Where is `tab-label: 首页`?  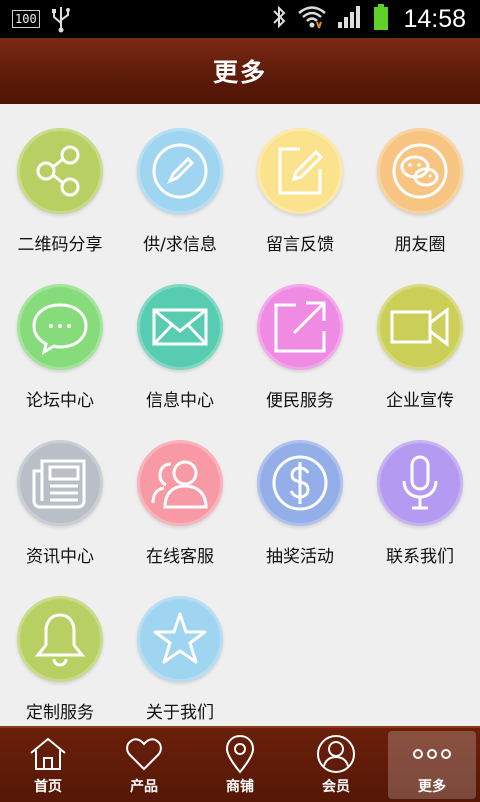
tab-label: 首页 is located at coordinates (48, 787).